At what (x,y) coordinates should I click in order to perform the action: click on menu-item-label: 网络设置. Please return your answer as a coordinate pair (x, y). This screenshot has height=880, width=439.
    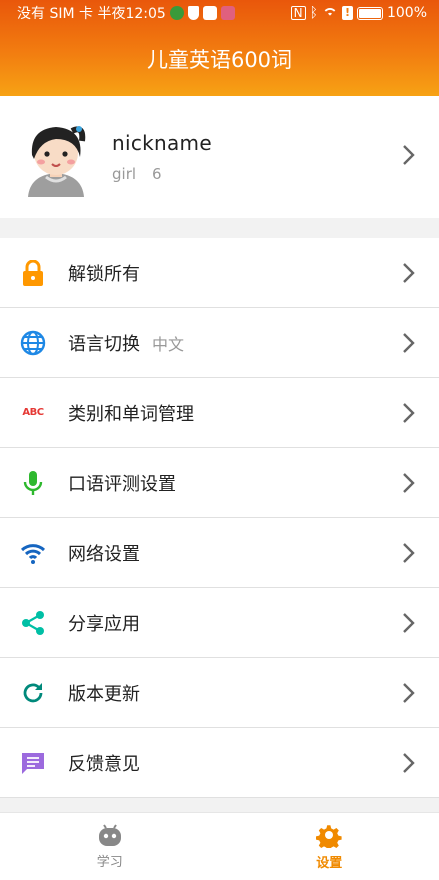
    Looking at the image, I should click on (104, 554).